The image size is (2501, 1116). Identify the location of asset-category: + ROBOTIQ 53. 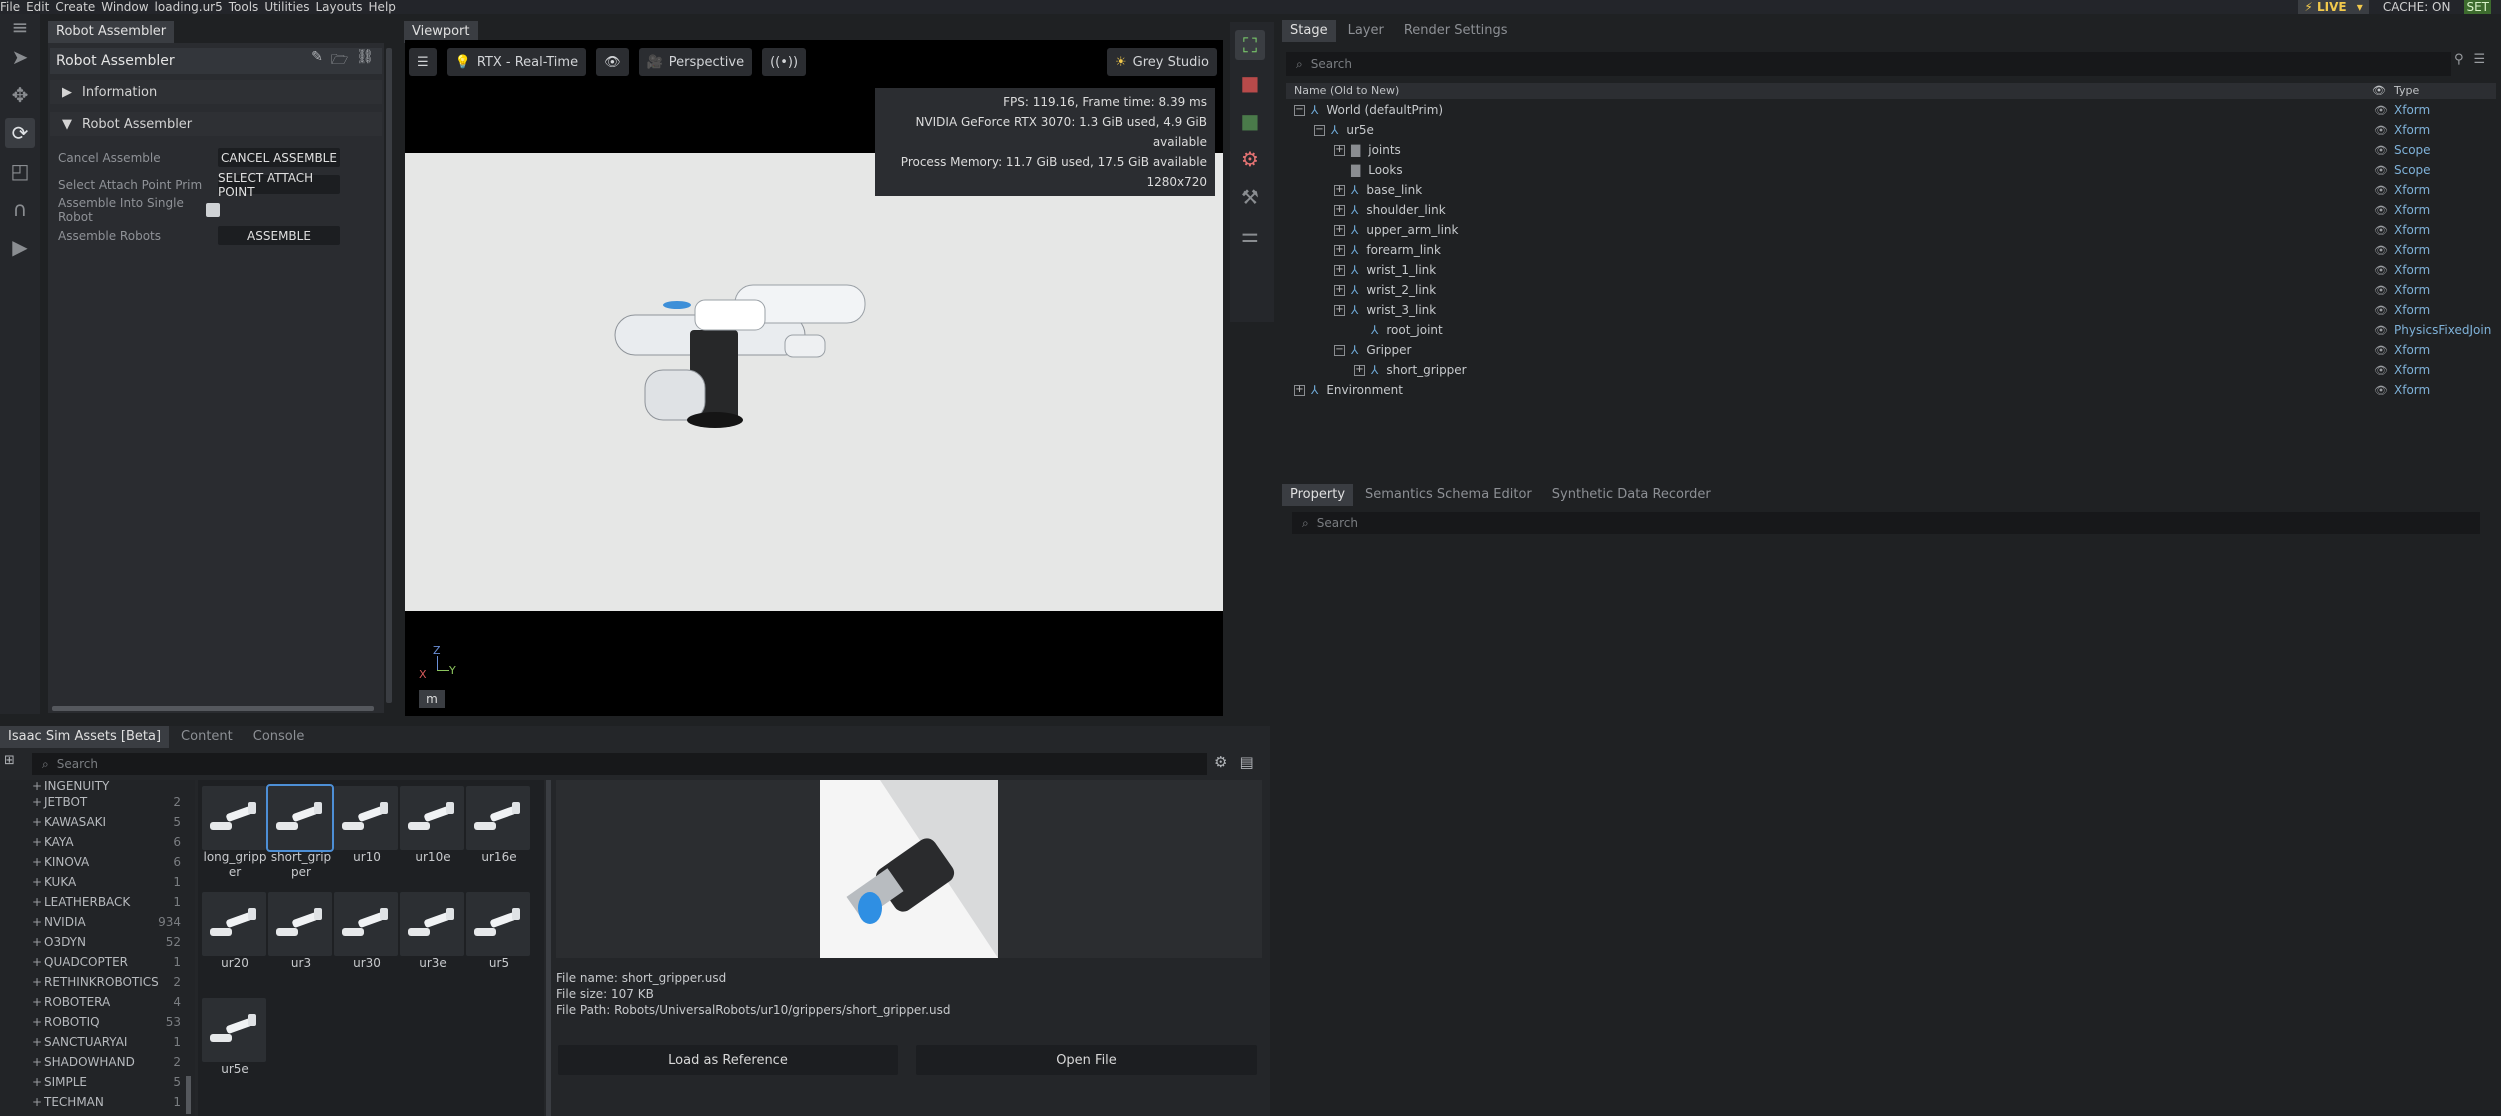
(97, 1022).